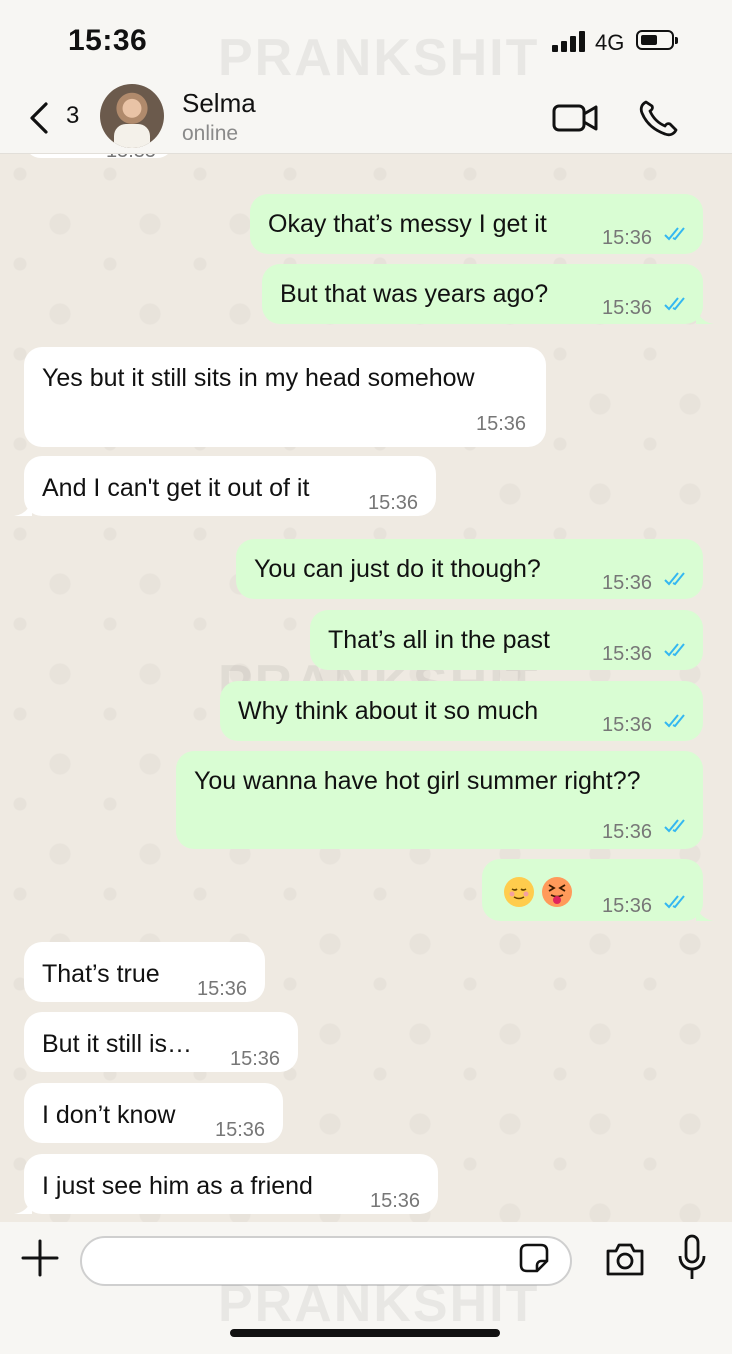 The height and width of the screenshot is (1354, 732). Describe the element at coordinates (414, 294) in the screenshot. I see `message-text: But that was years ago?` at that location.